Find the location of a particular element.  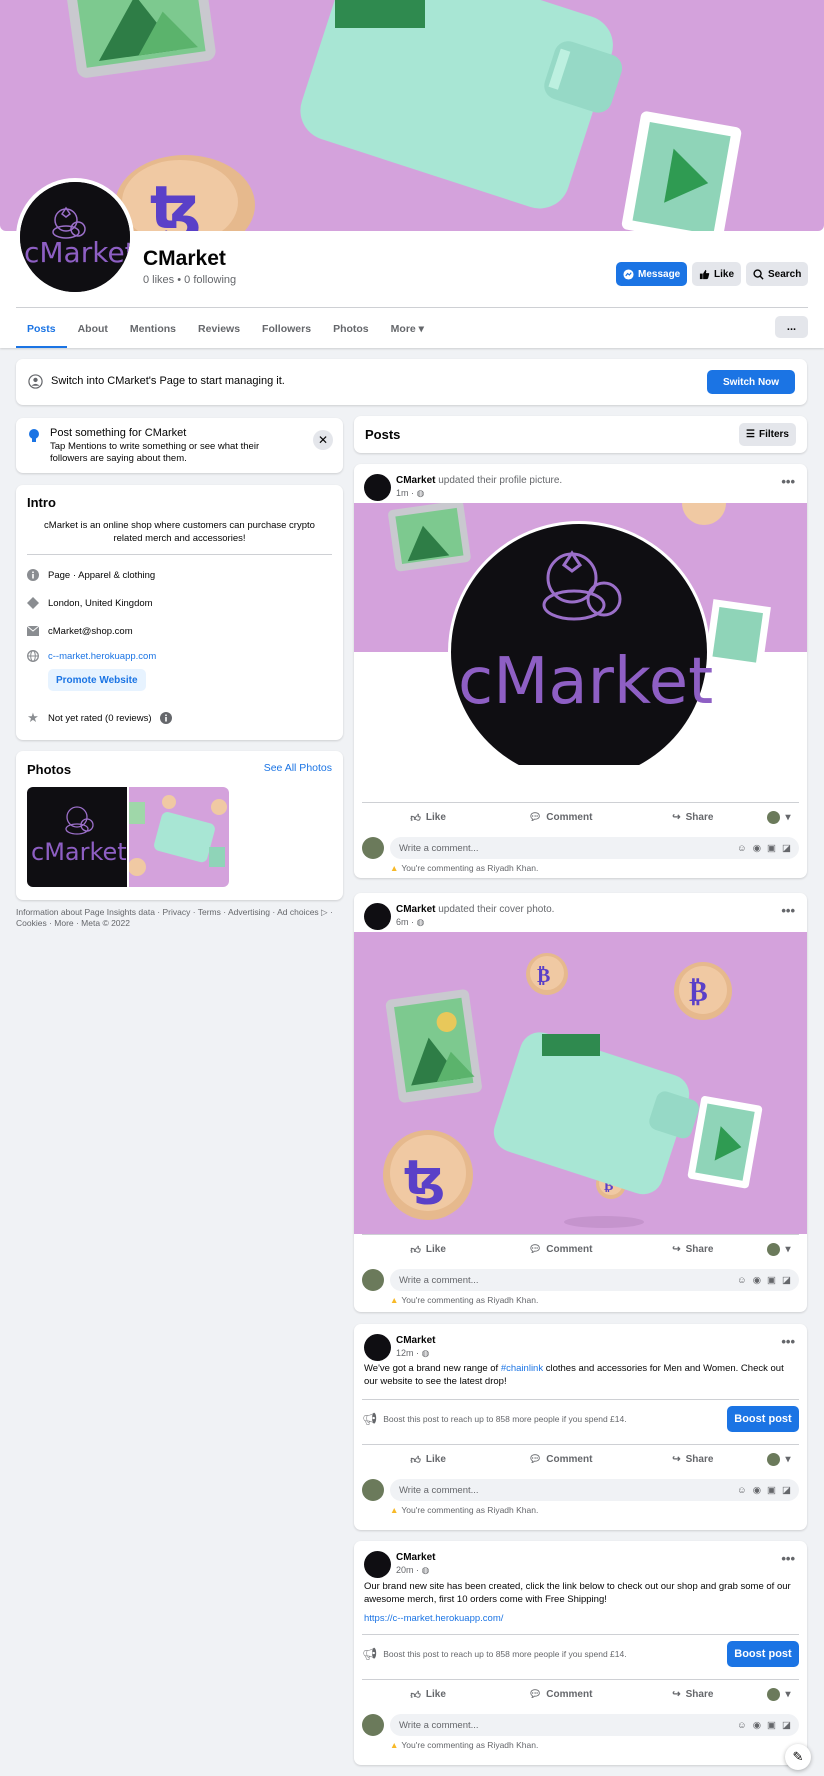

message-button: Message is located at coordinates (652, 274).